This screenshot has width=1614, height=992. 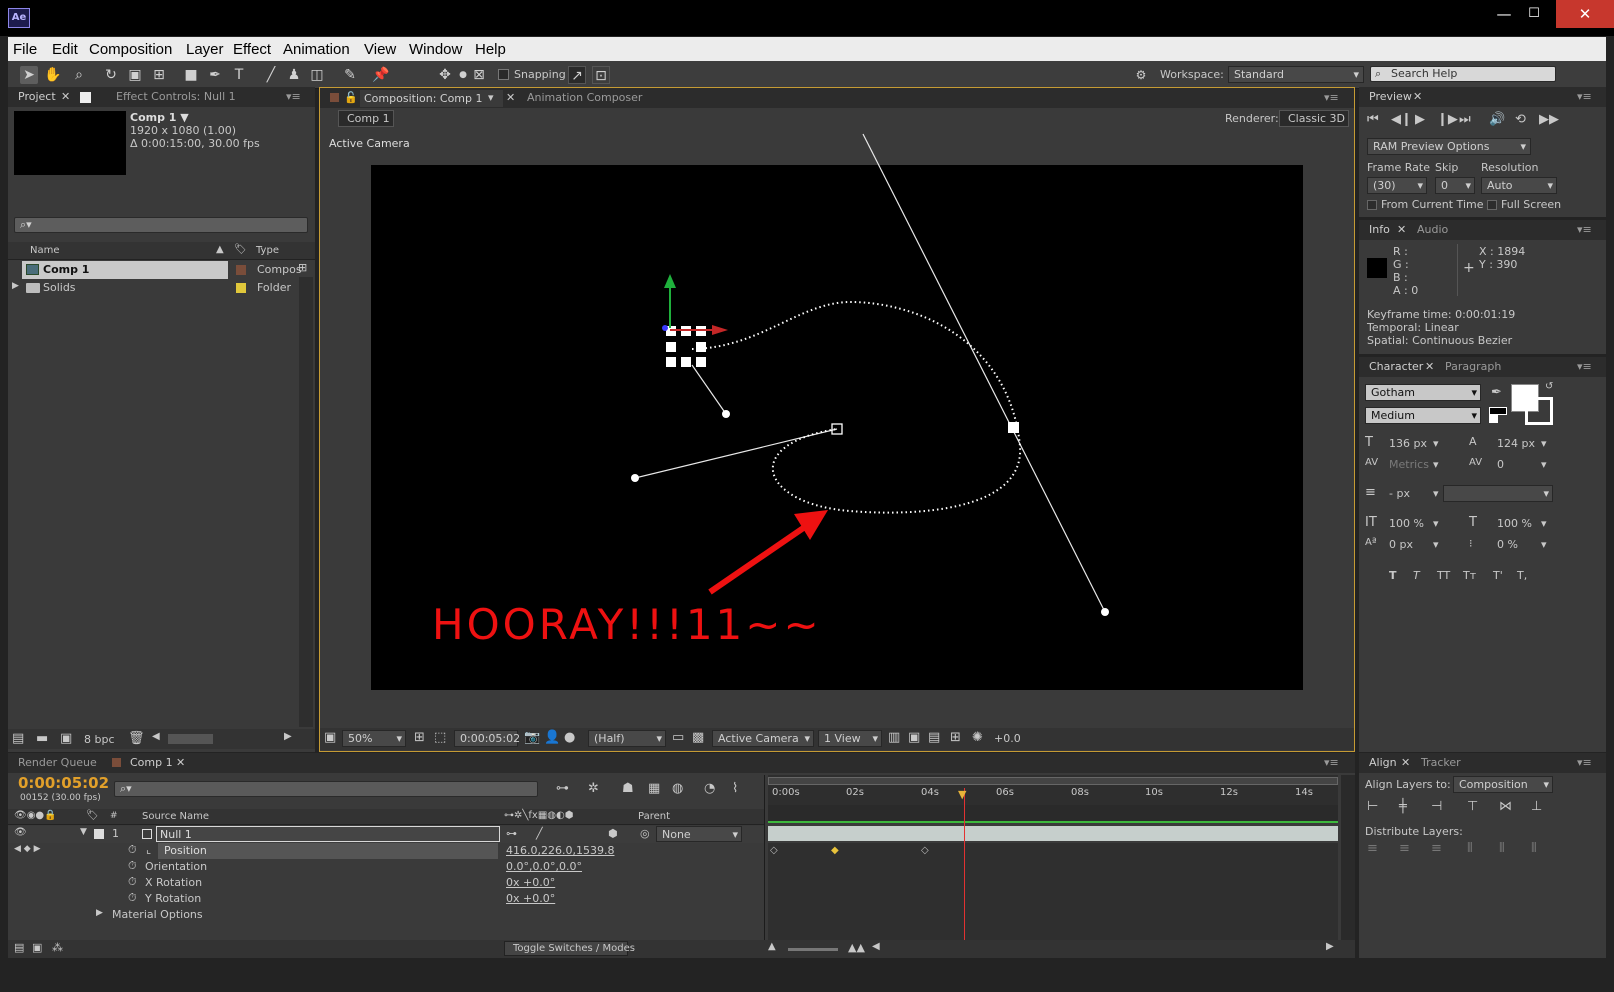 What do you see at coordinates (1401, 544) in the screenshot?
I see `baseline-shift-value: 0 px` at bounding box center [1401, 544].